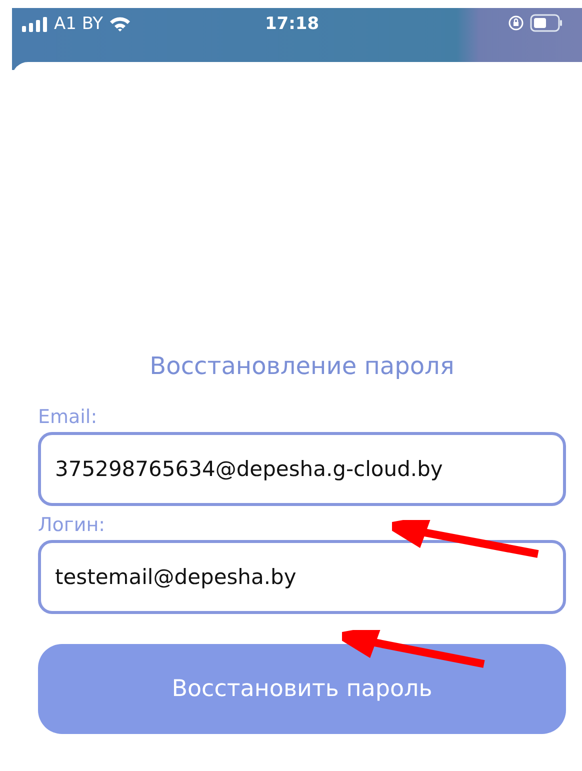  What do you see at coordinates (302, 469) in the screenshot?
I see `input-field: 375298765634@depesha.g-cloud.by` at bounding box center [302, 469].